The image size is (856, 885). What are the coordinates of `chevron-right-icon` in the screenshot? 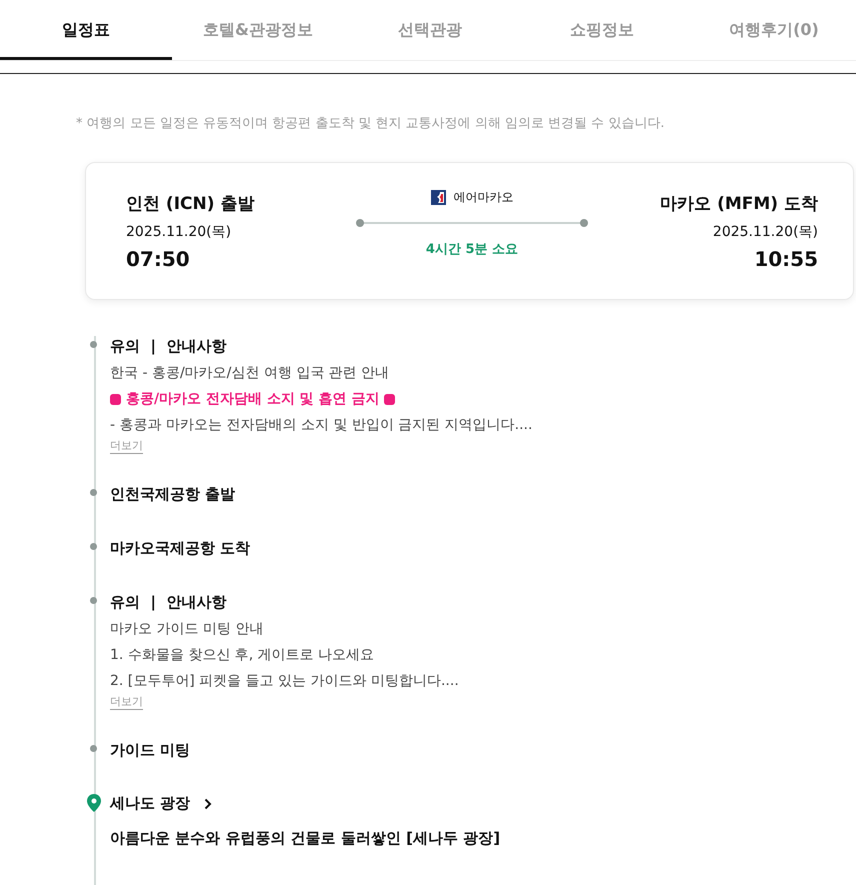 It's located at (208, 804).